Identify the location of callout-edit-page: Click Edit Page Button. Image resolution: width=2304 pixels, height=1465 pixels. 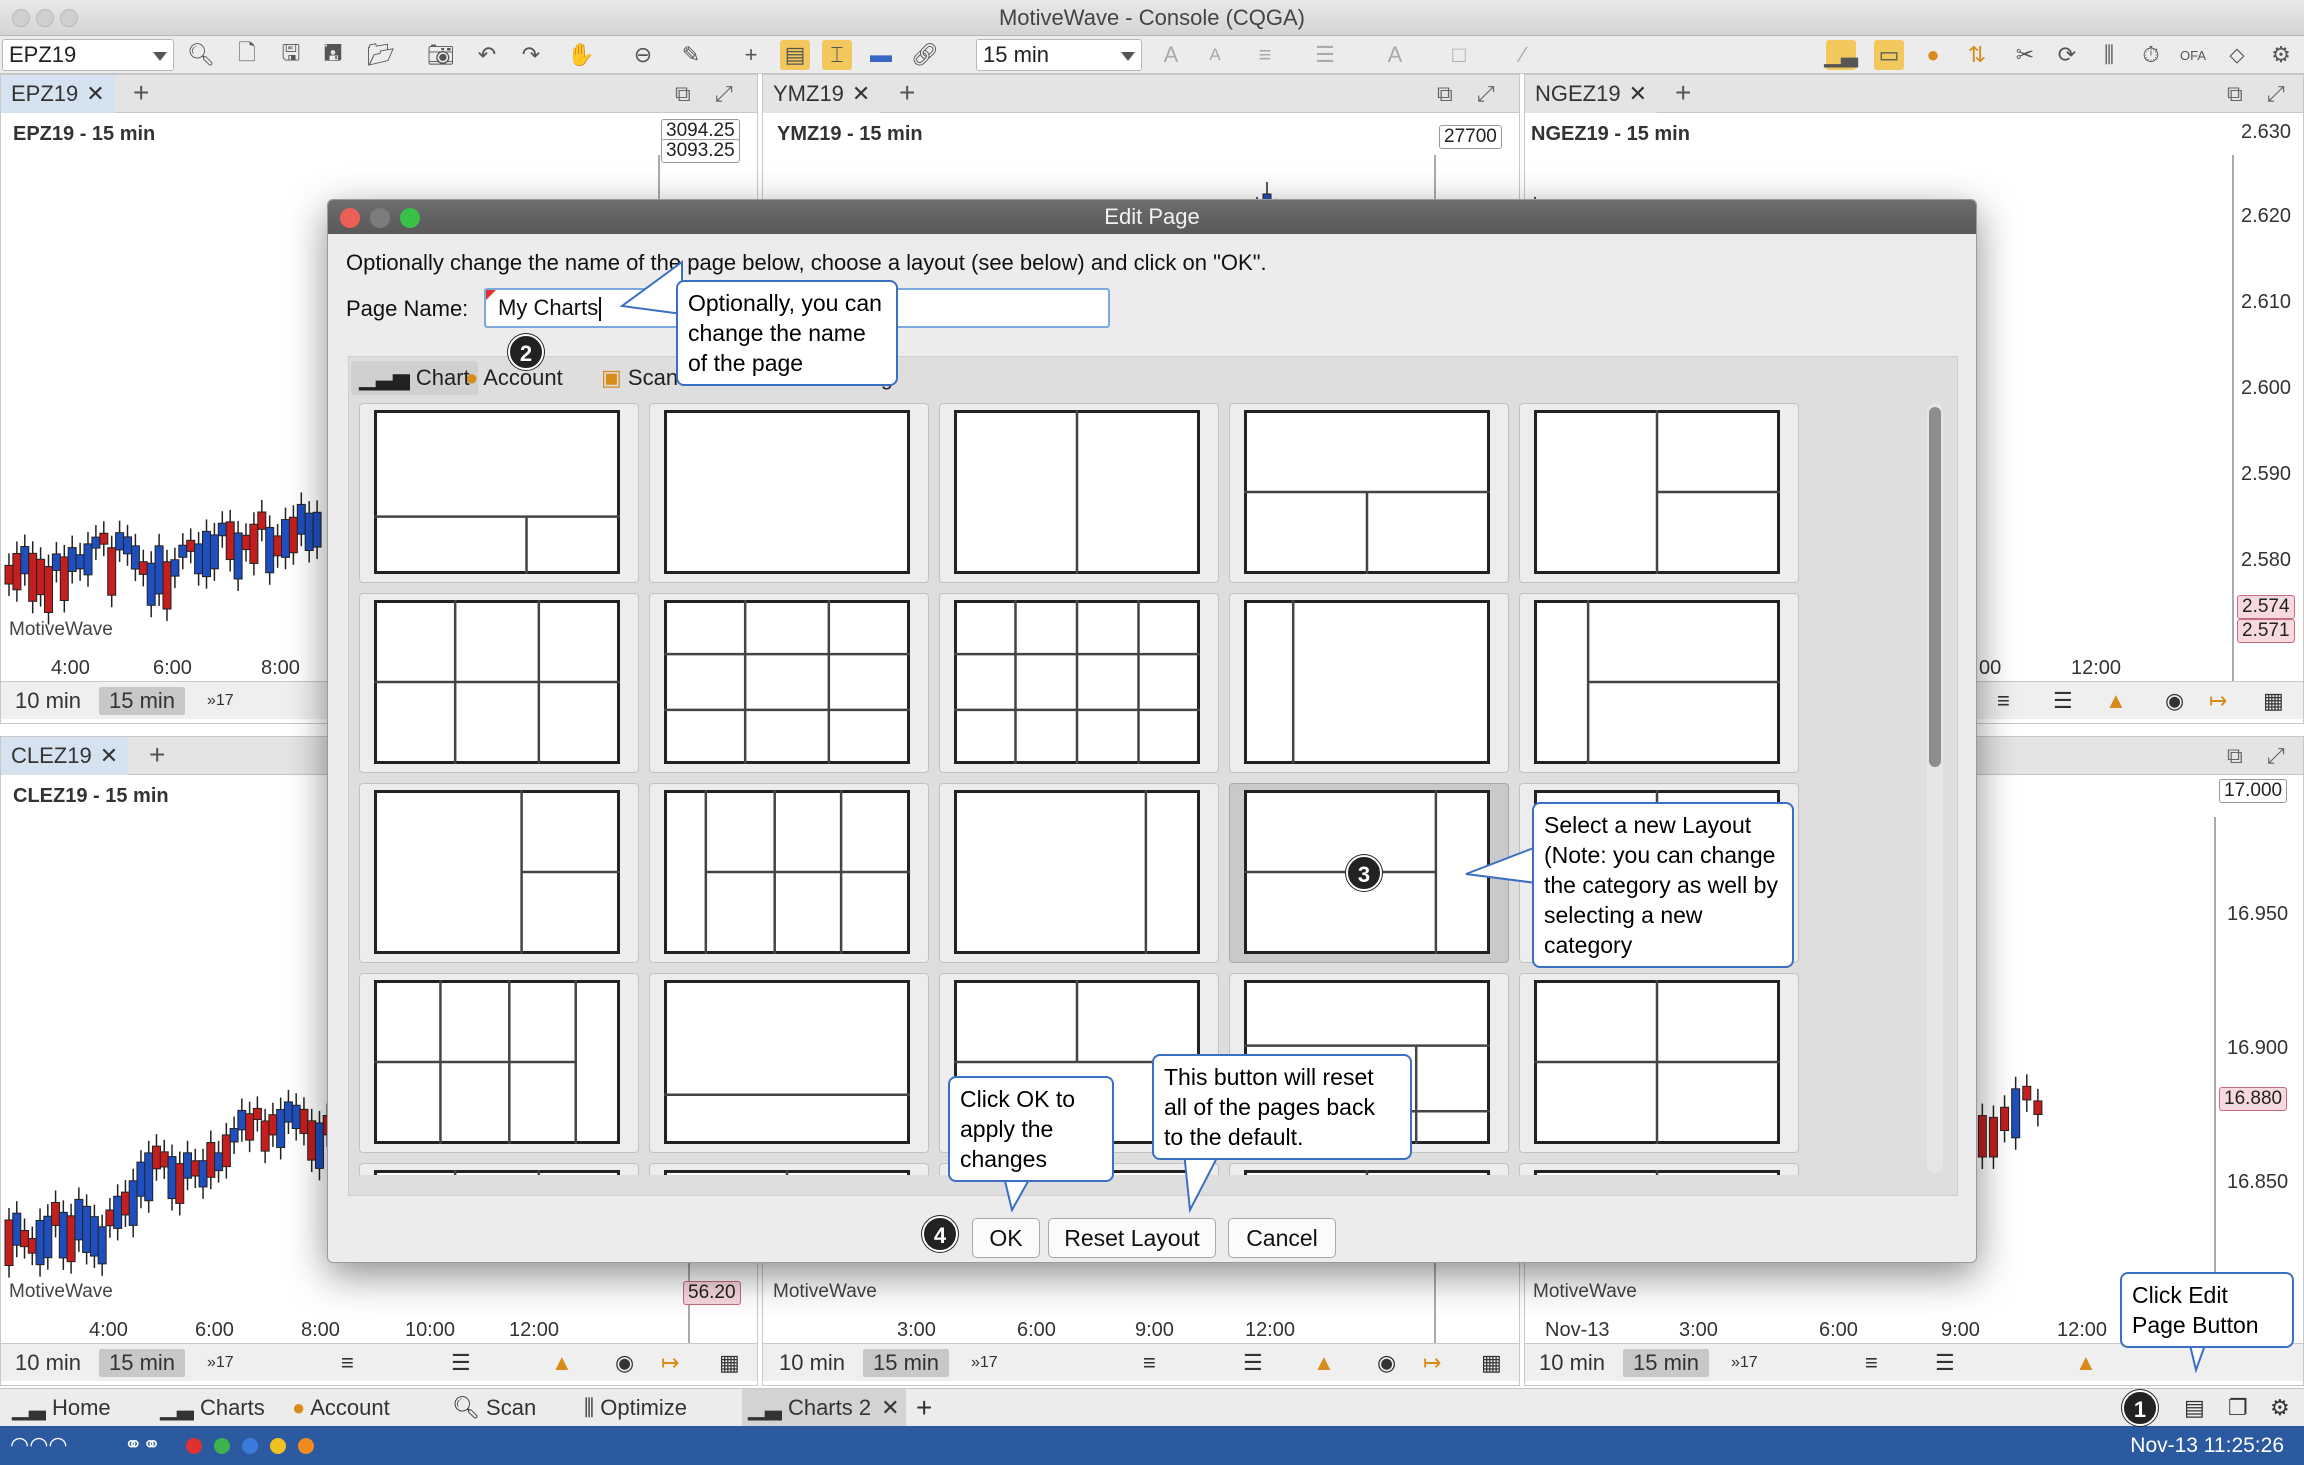
(2207, 1310).